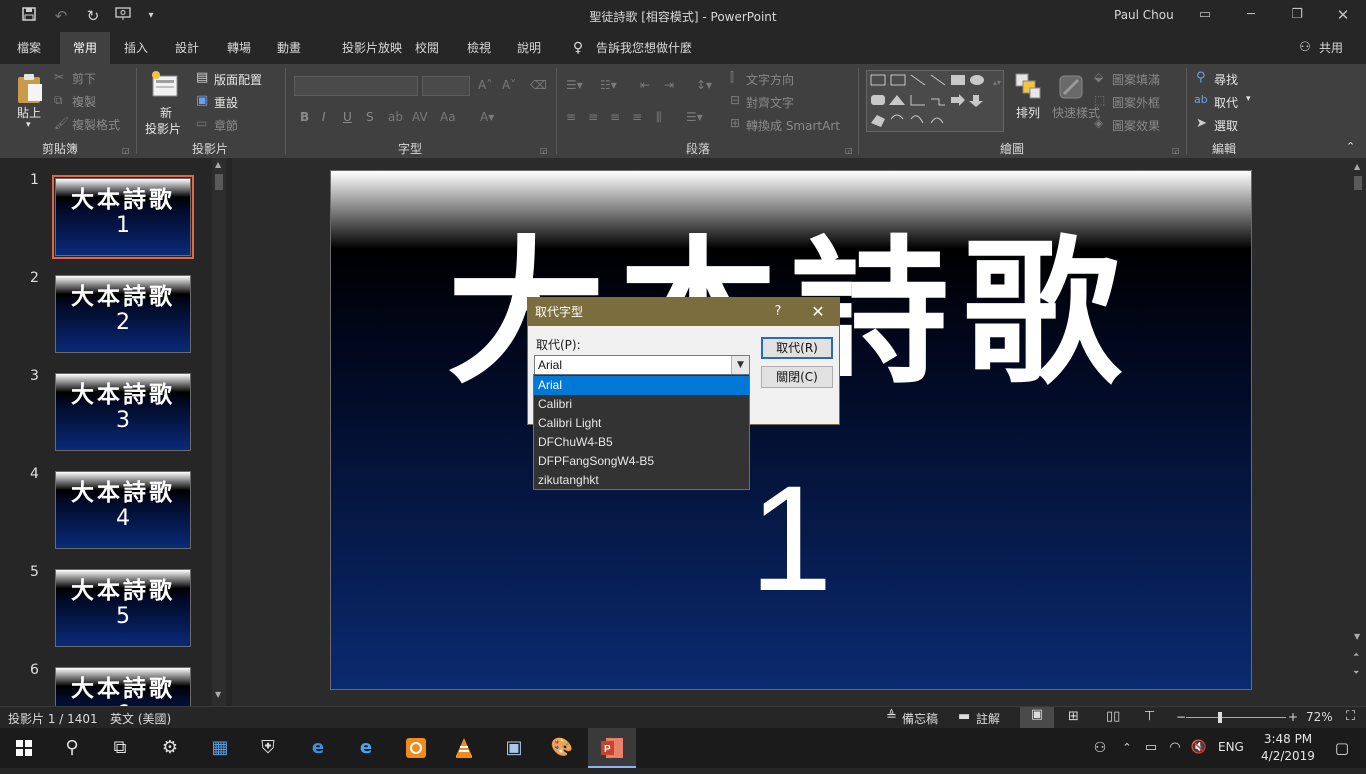  What do you see at coordinates (1288, 756) in the screenshot?
I see `clock-date: 4/2/2019` at bounding box center [1288, 756].